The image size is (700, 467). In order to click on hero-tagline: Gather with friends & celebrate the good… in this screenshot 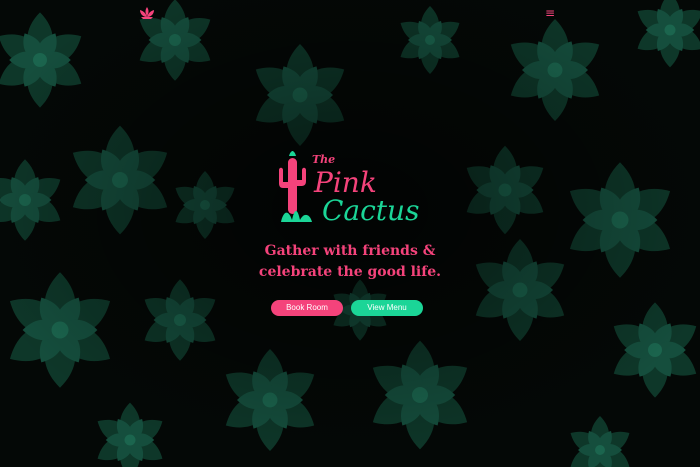, I will do `click(350, 262)`.